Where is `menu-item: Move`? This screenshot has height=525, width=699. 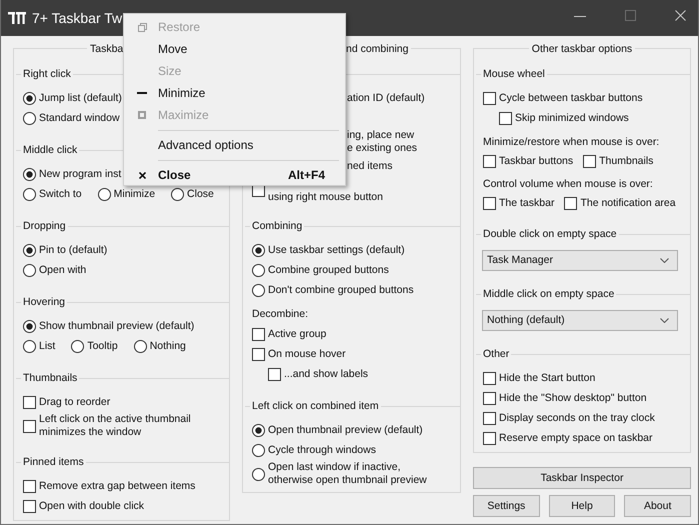
menu-item: Move is located at coordinates (234, 49).